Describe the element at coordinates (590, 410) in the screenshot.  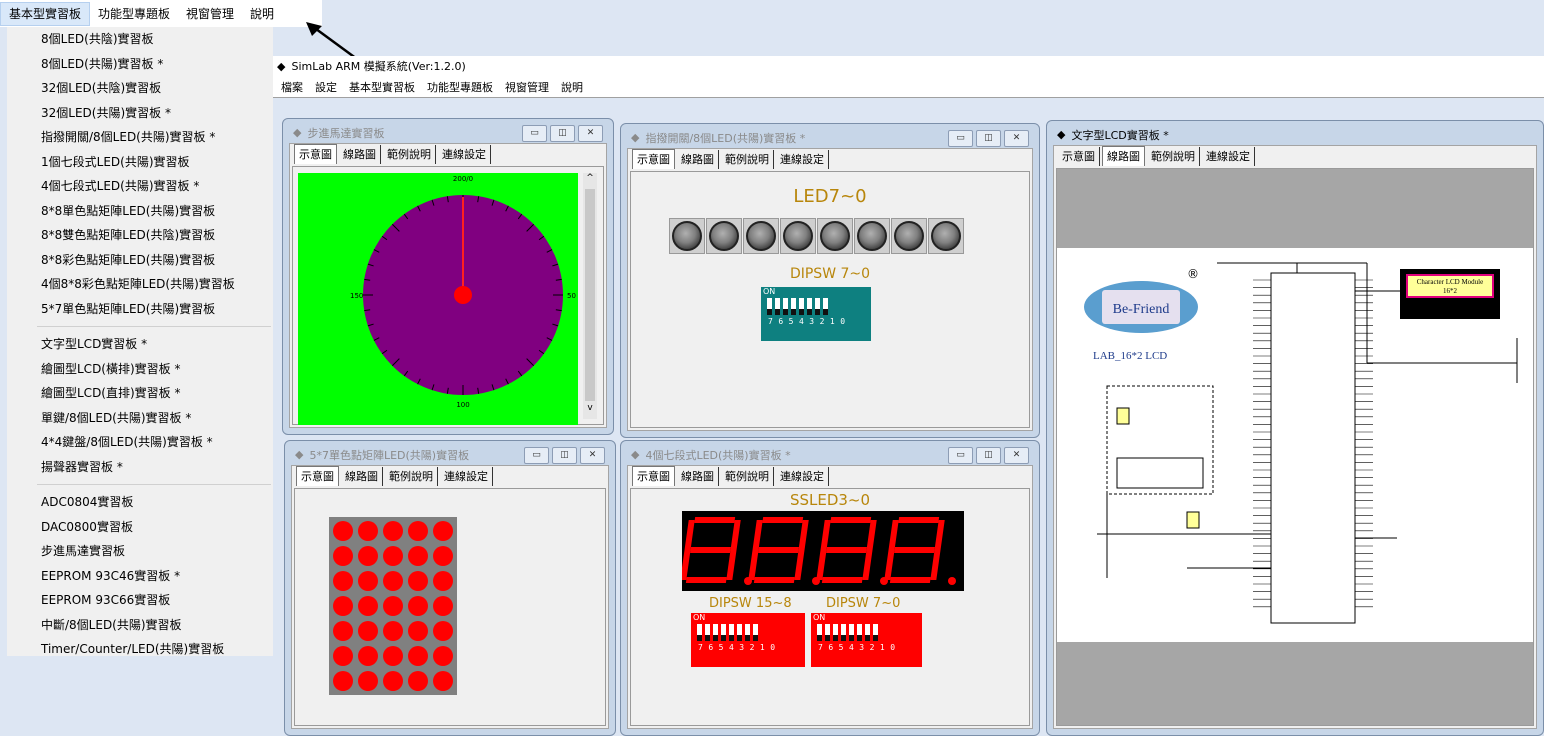
I see `scroll-down-icon: v` at that location.